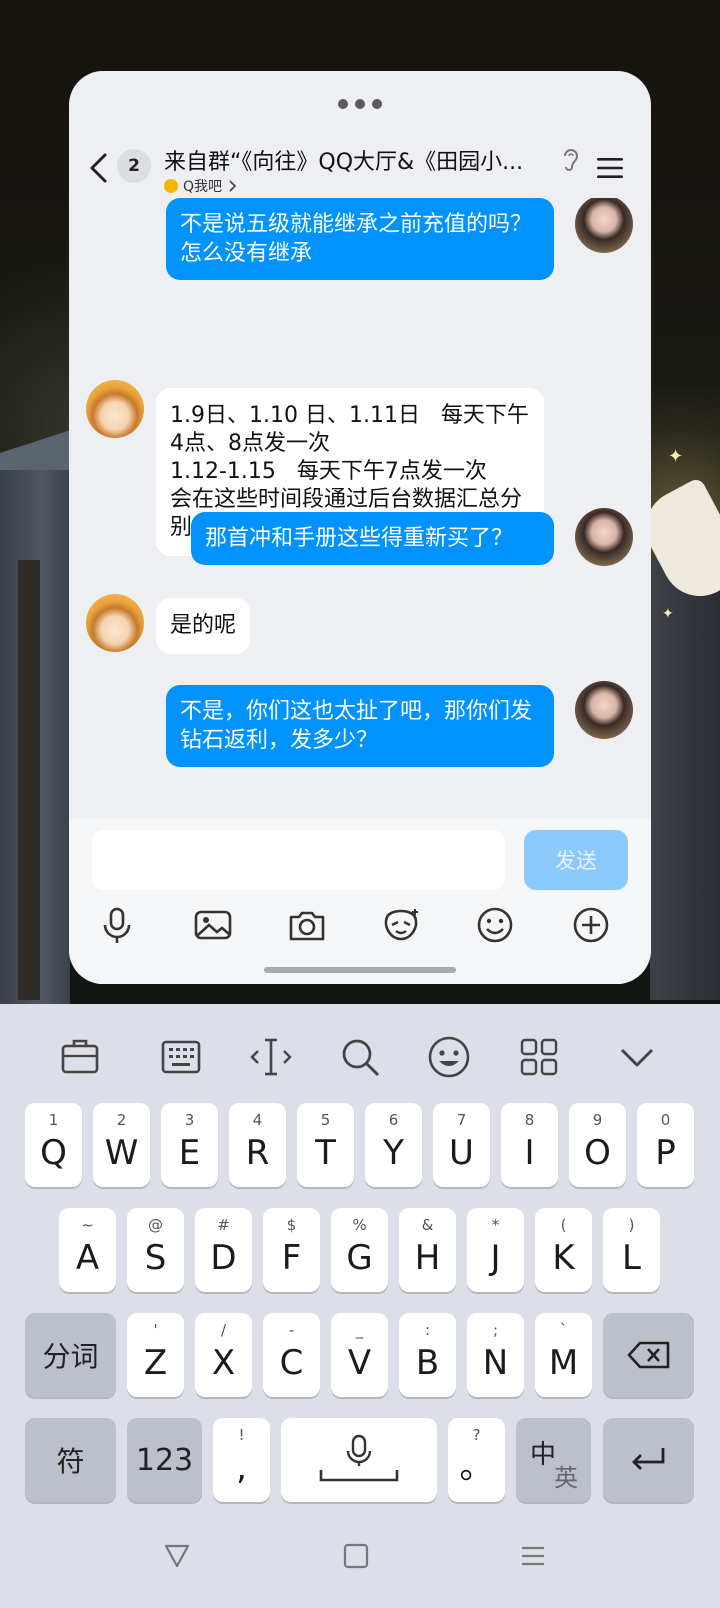  What do you see at coordinates (427, 1250) in the screenshot?
I see `key-h: & H` at bounding box center [427, 1250].